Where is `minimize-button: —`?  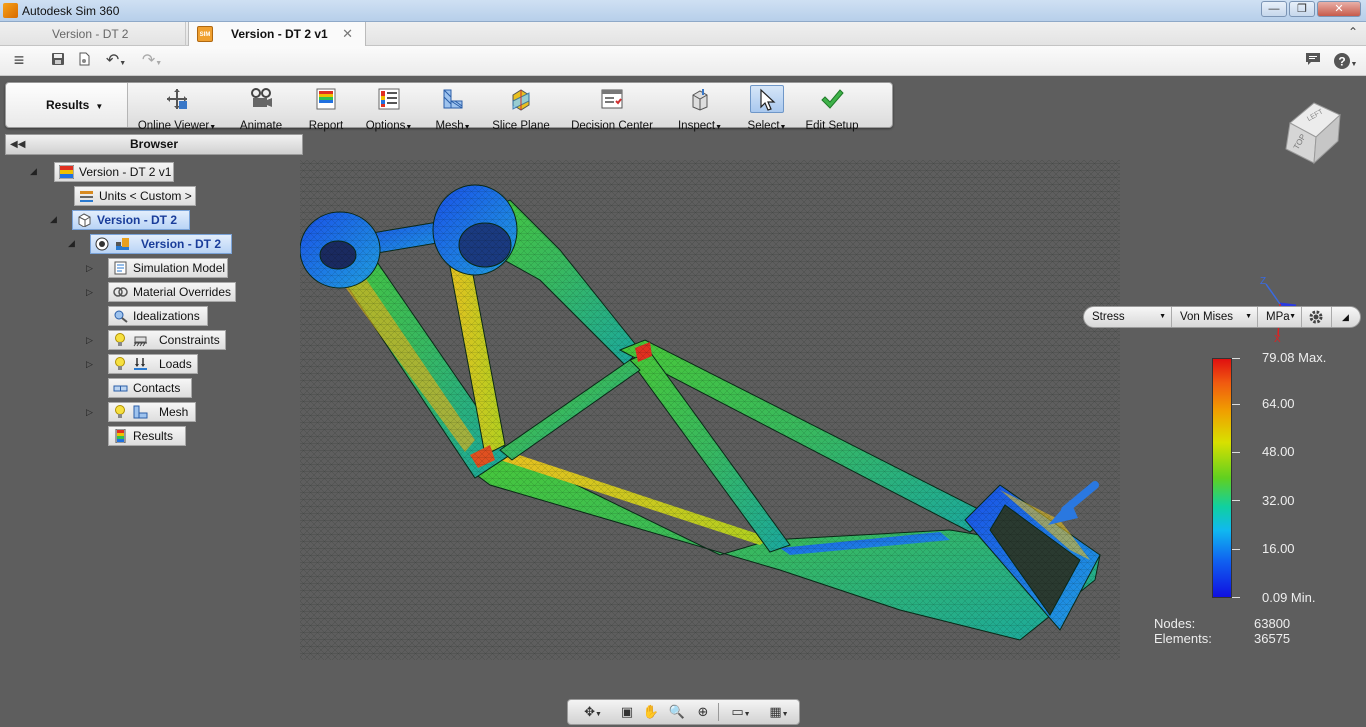
minimize-button: — is located at coordinates (1274, 9).